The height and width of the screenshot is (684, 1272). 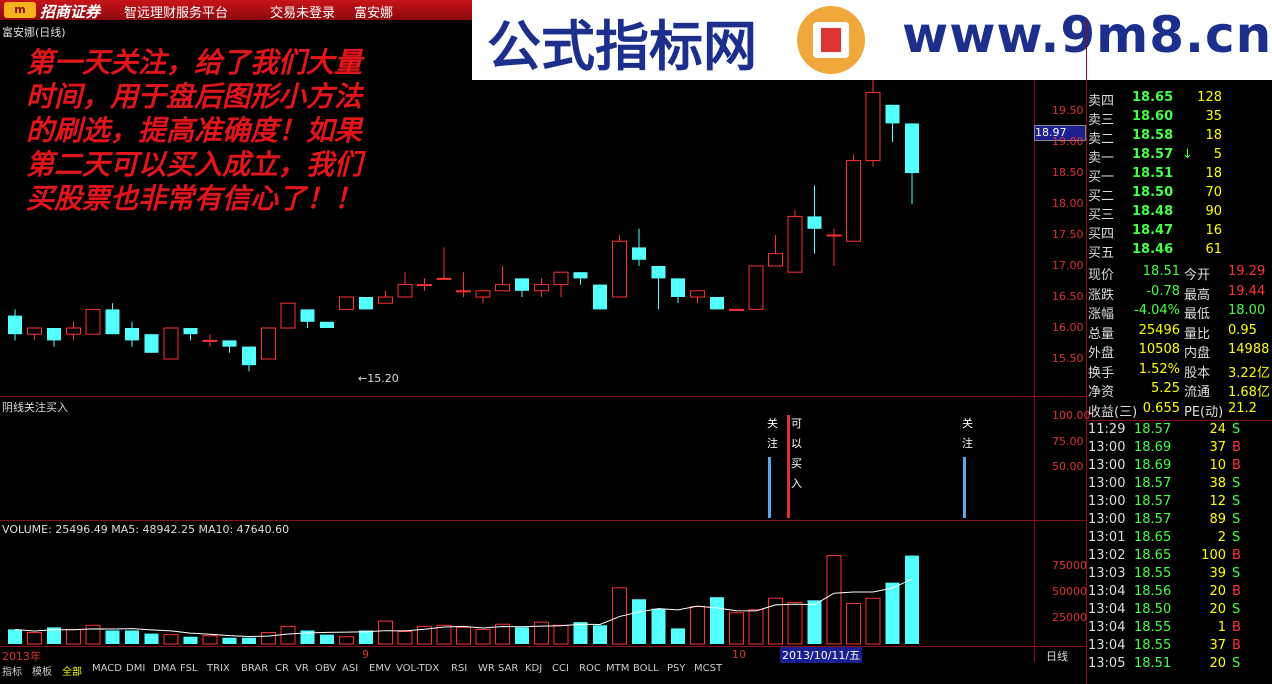 I want to click on signal-label: 可以买入, so click(x=796, y=453).